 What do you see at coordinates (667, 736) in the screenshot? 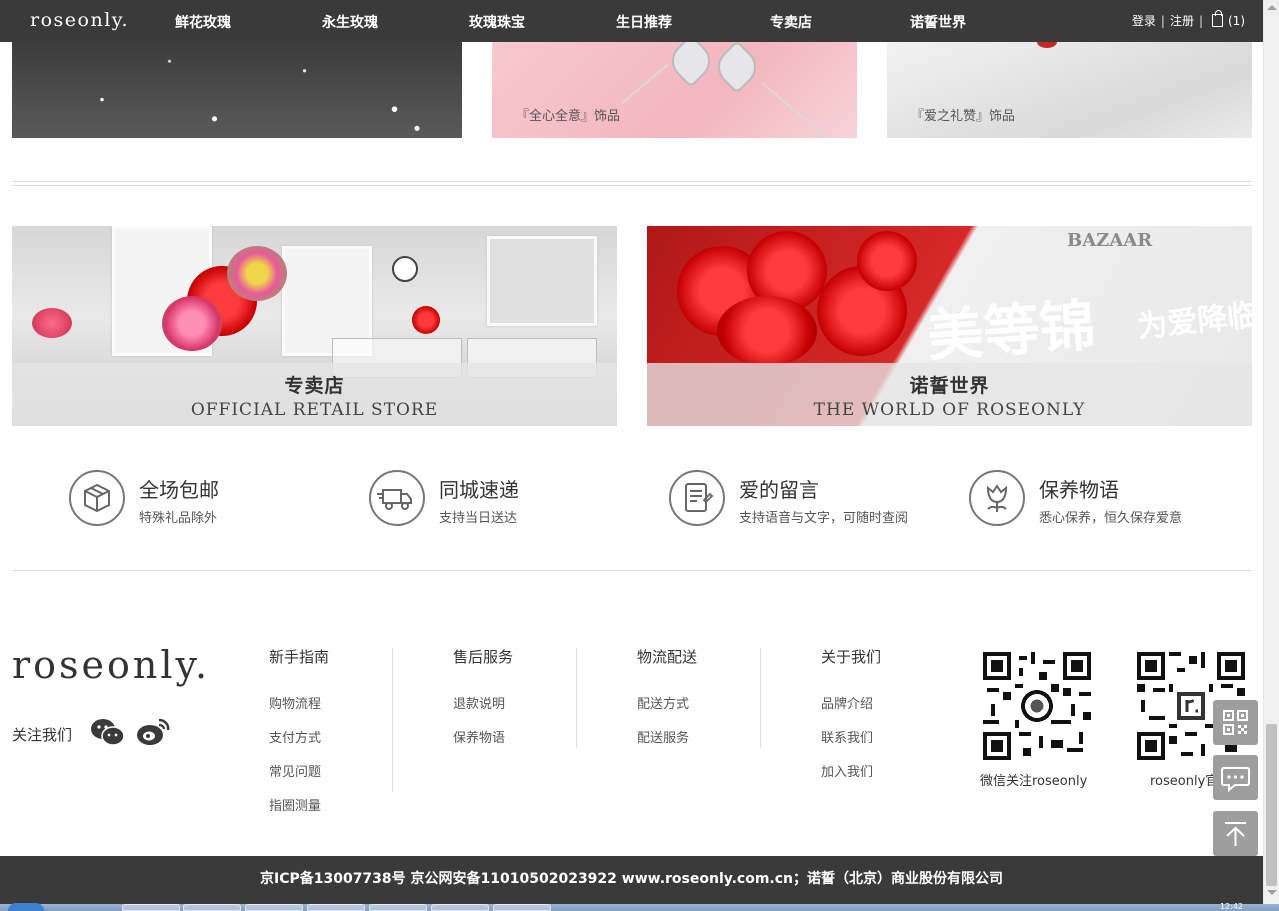
I see `footer-link: 配送服务` at bounding box center [667, 736].